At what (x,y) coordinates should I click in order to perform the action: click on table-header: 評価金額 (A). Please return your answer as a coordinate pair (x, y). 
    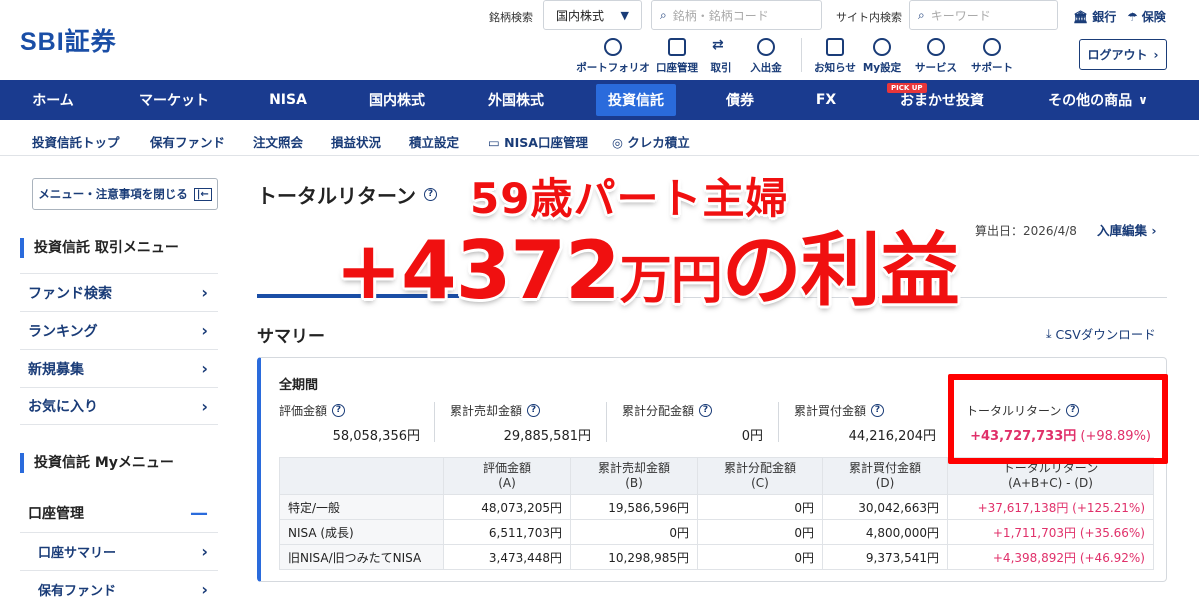
    Looking at the image, I should click on (507, 476).